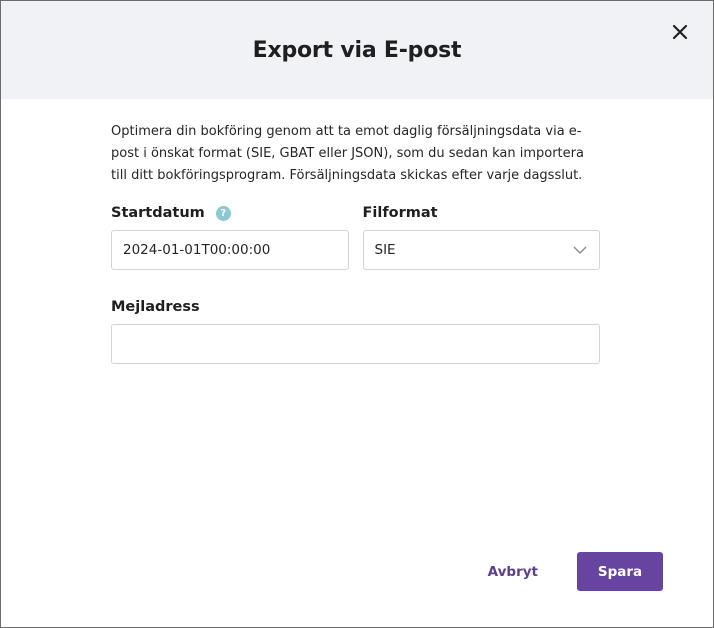 This screenshot has height=628, width=714. What do you see at coordinates (482, 213) in the screenshot?
I see `file-format-label-row: Filformat` at bounding box center [482, 213].